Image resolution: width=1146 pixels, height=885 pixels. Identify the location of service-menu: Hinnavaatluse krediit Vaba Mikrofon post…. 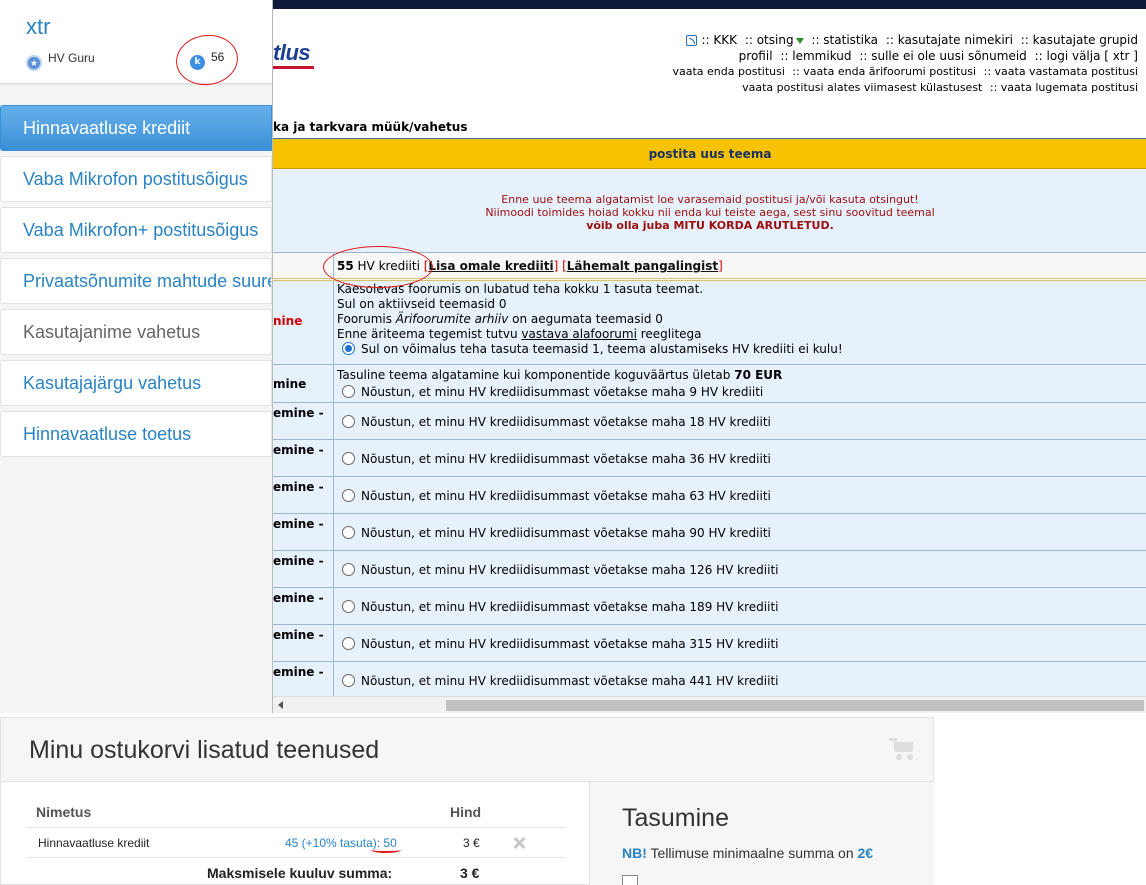
(136, 283).